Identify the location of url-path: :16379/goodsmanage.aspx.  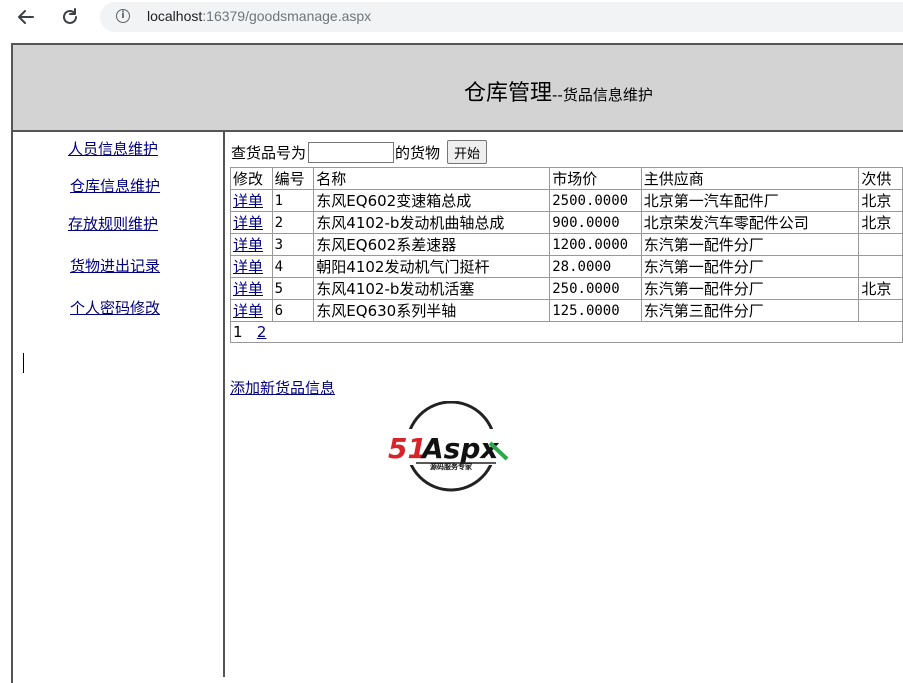
(287, 16).